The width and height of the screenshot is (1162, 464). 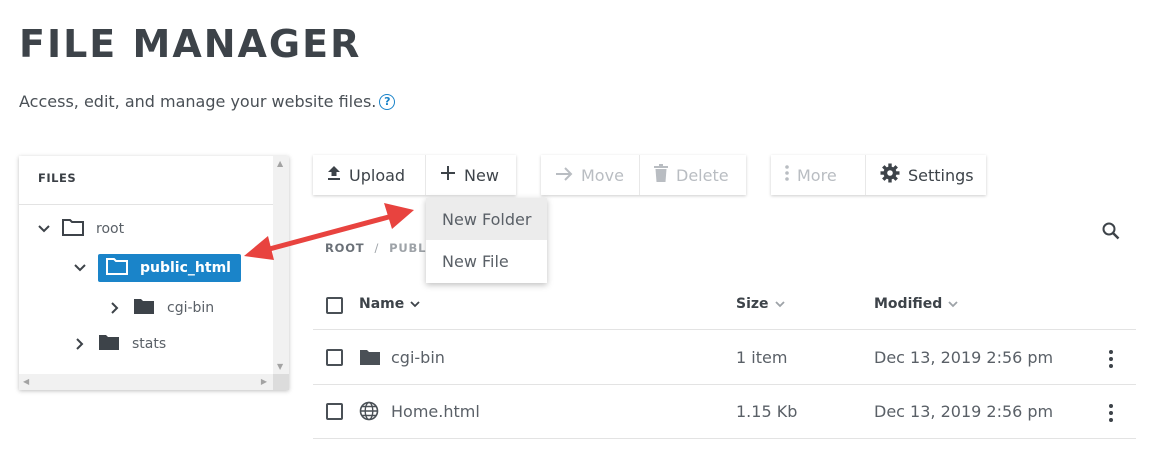 I want to click on divider, so click(x=146, y=204).